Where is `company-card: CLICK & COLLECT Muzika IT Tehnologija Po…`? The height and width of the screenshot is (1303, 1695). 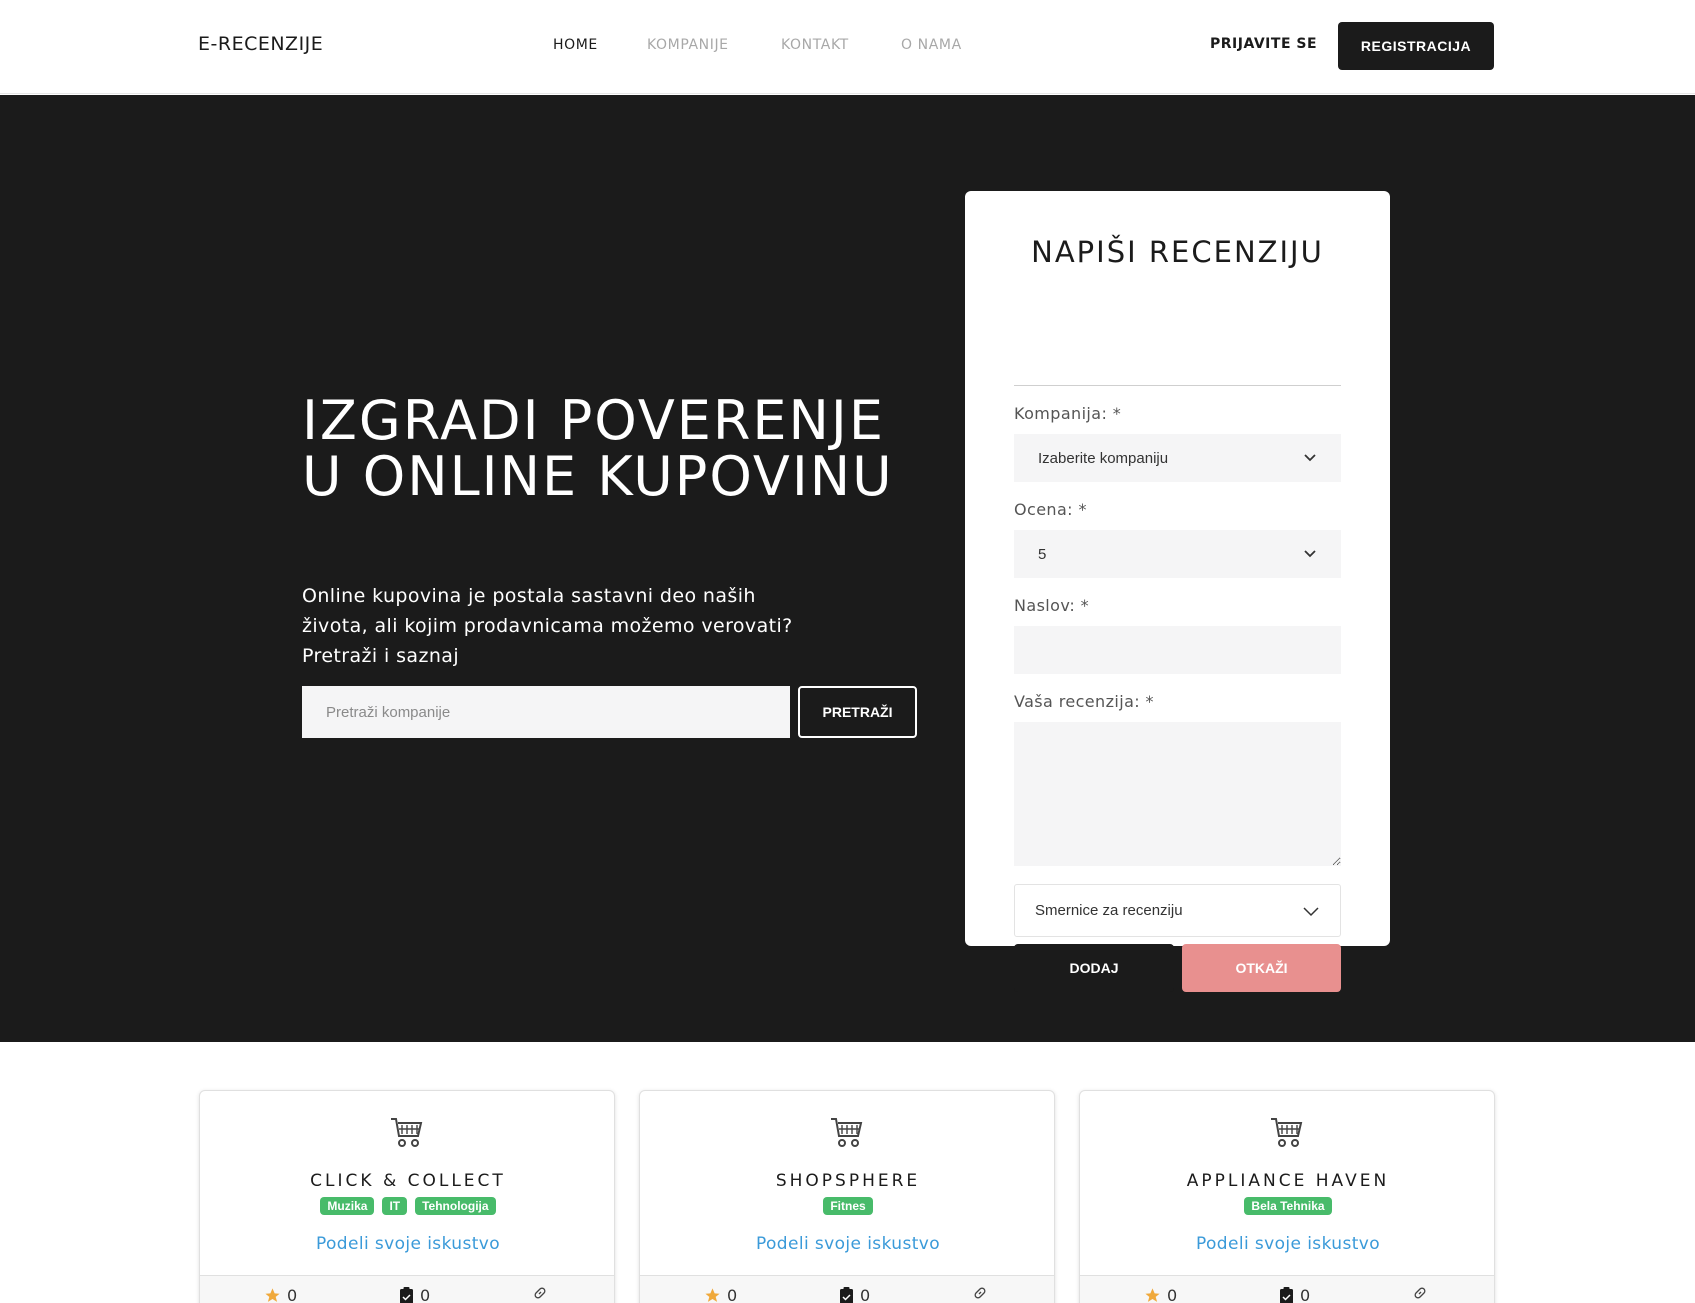 company-card: CLICK & COLLECT Muzika IT Tehnologija Po… is located at coordinates (407, 1196).